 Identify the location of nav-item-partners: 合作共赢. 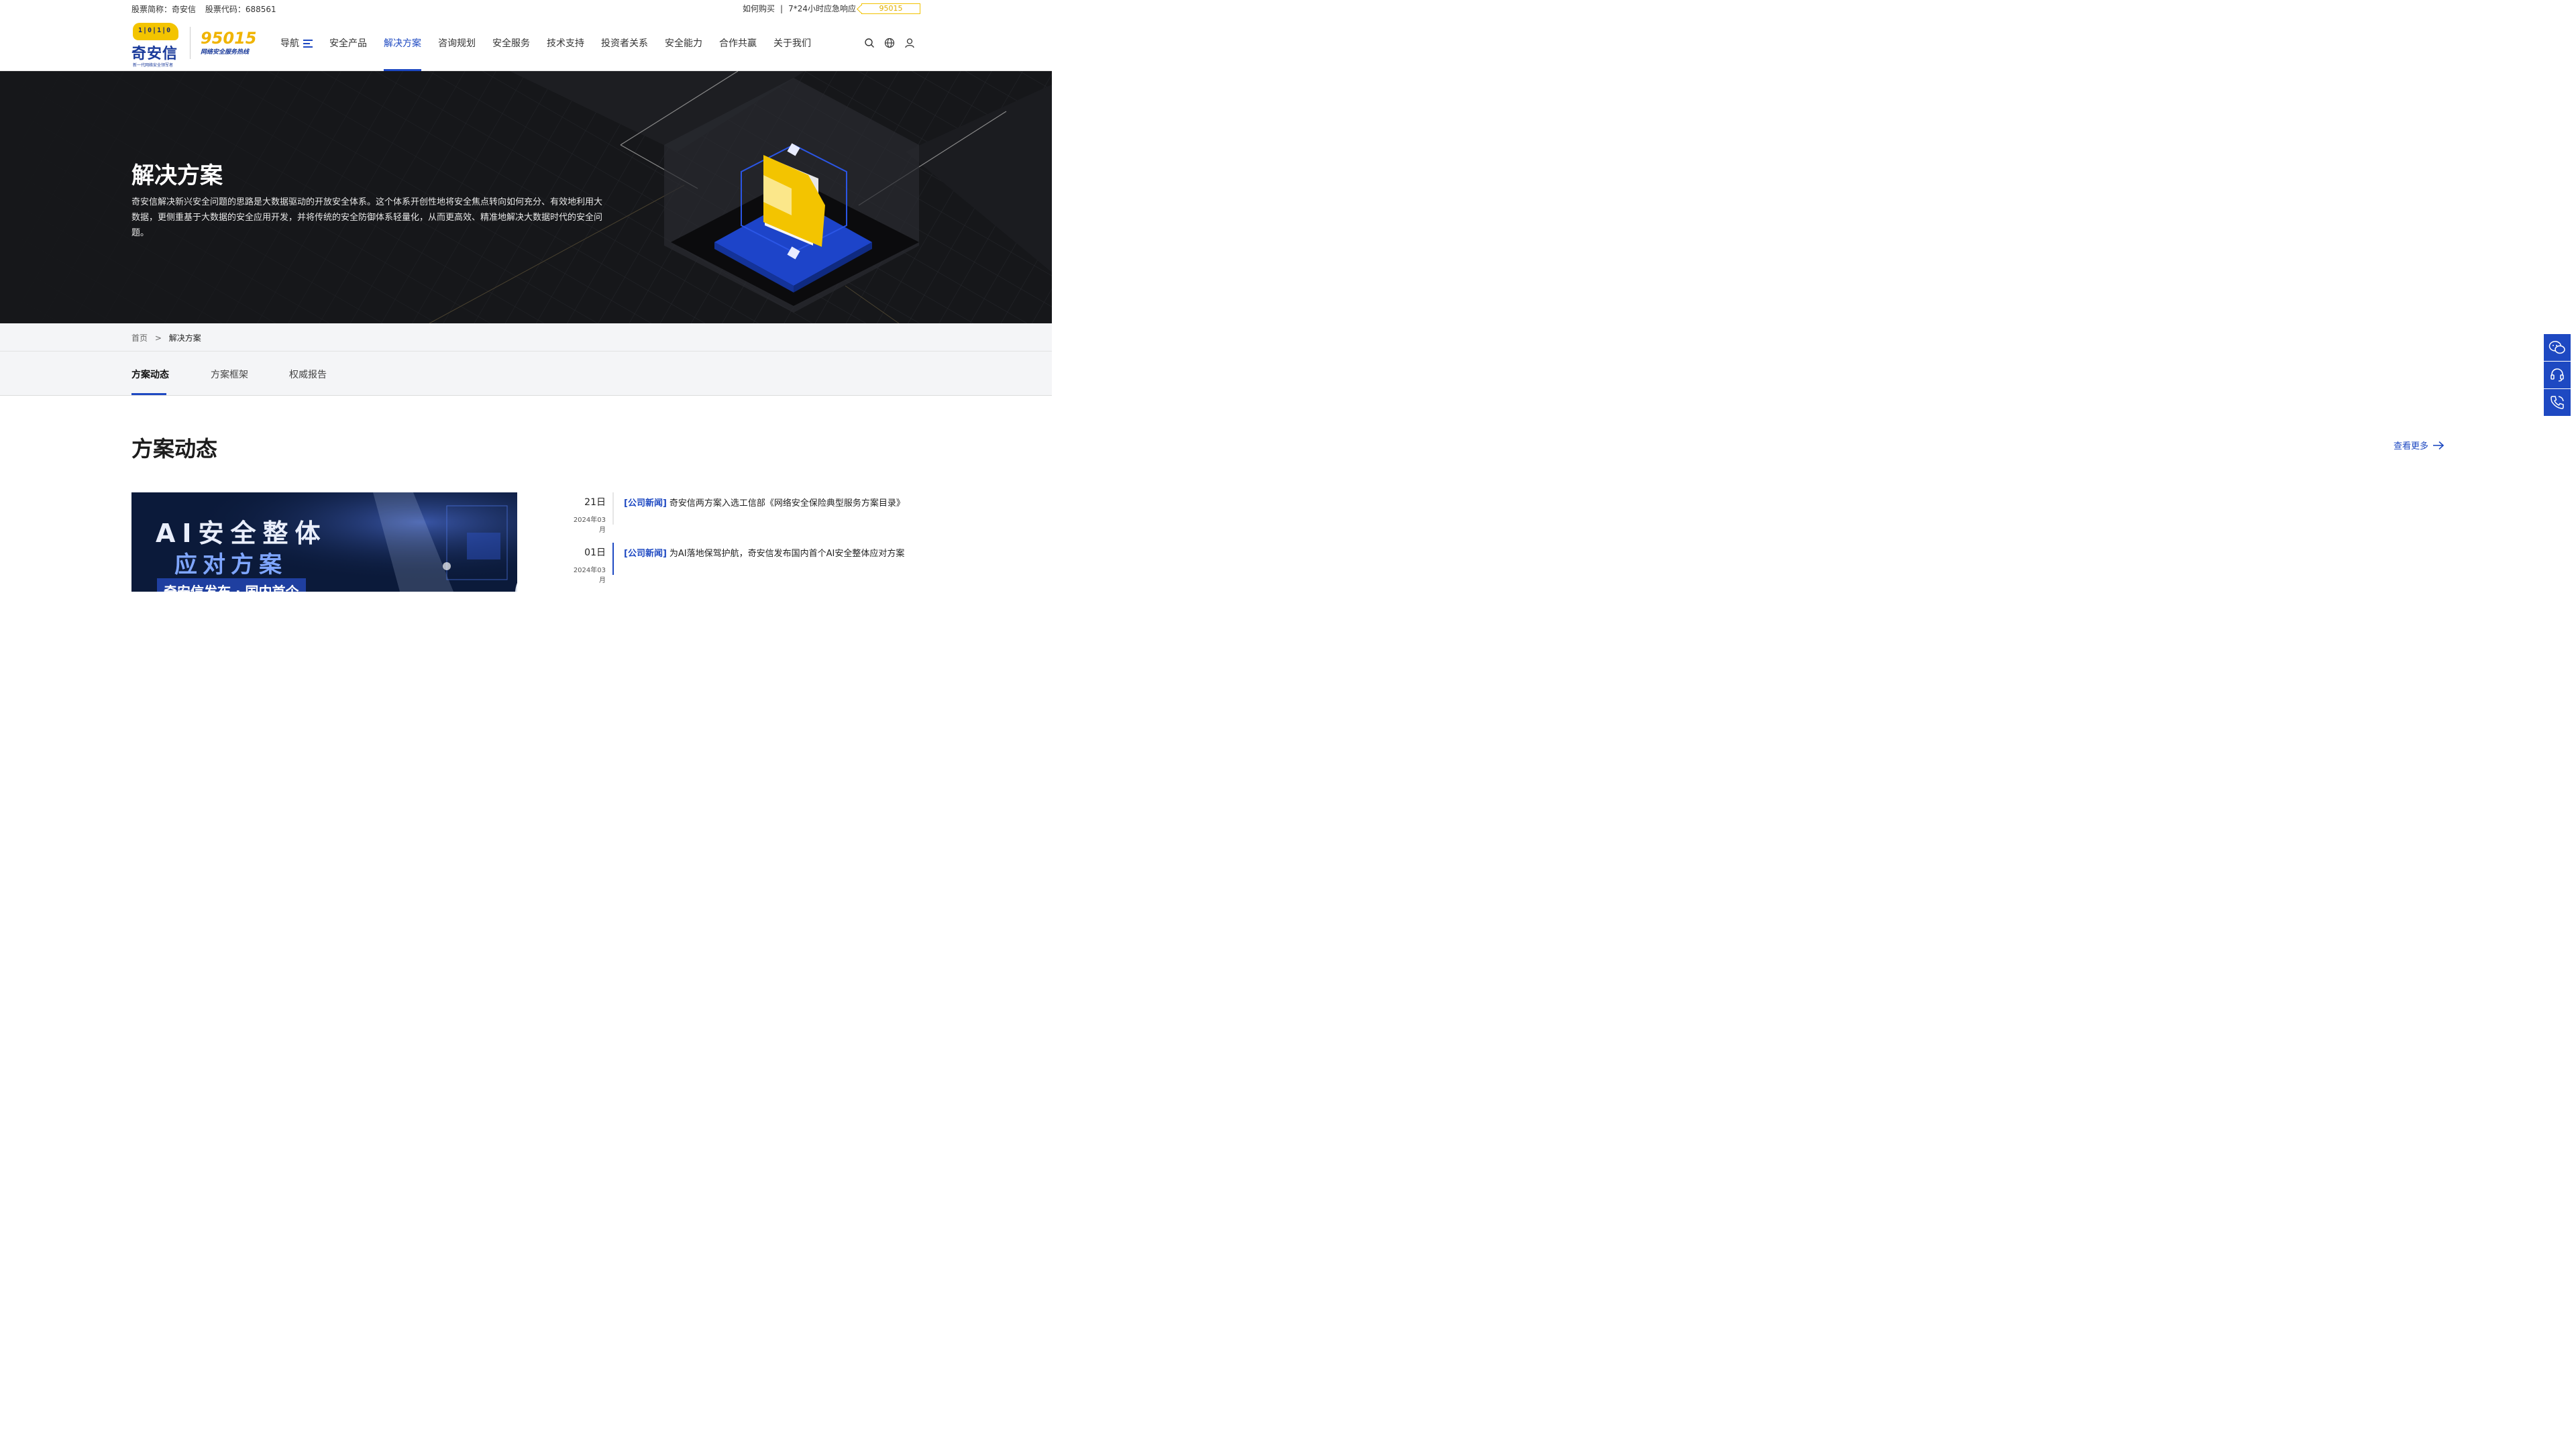
(738, 43).